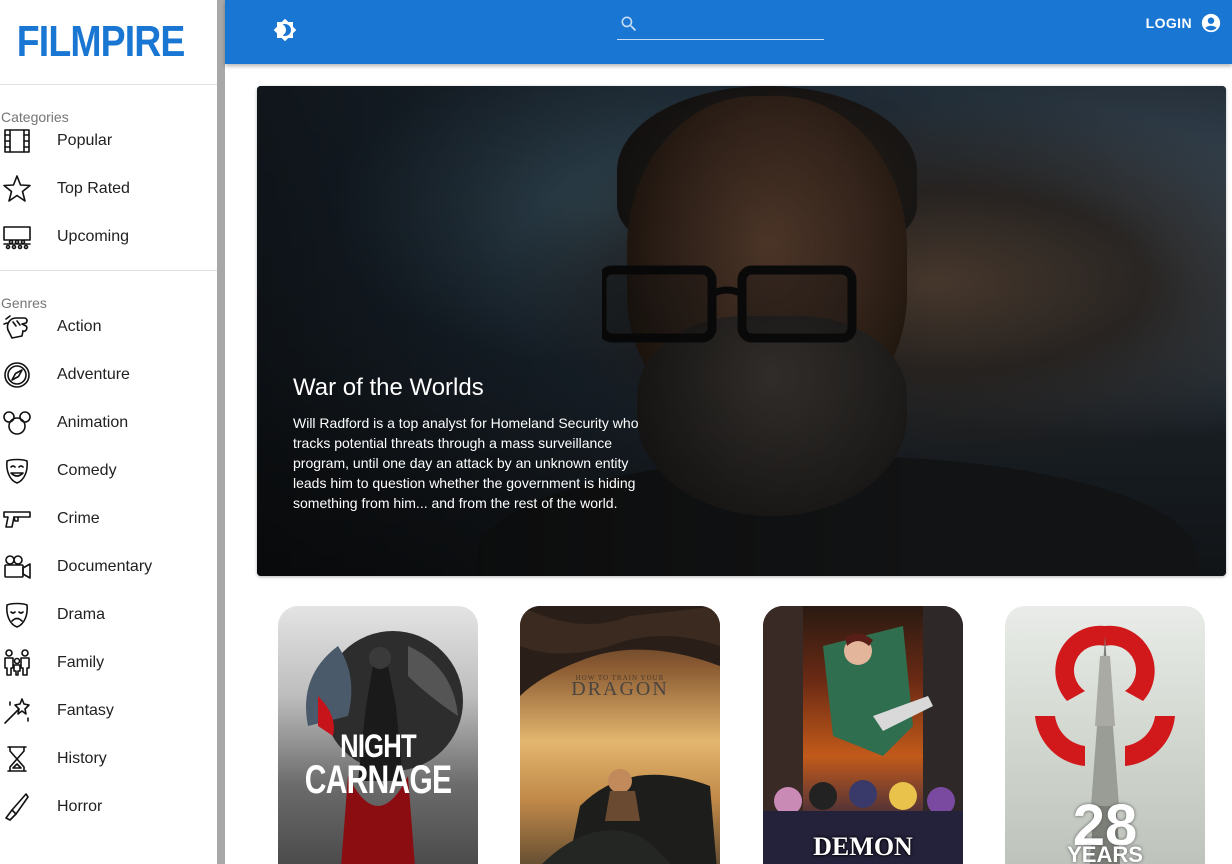 The image size is (1232, 864). Describe the element at coordinates (93, 422) in the screenshot. I see `sidebar-item-label: Animation` at that location.